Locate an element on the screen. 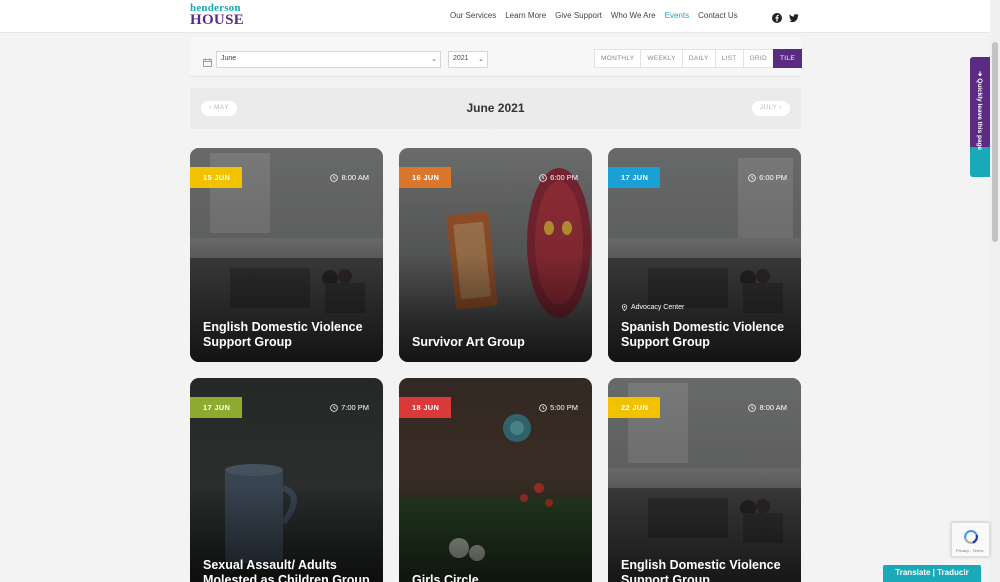  next-month-button: JULY › is located at coordinates (770, 108).